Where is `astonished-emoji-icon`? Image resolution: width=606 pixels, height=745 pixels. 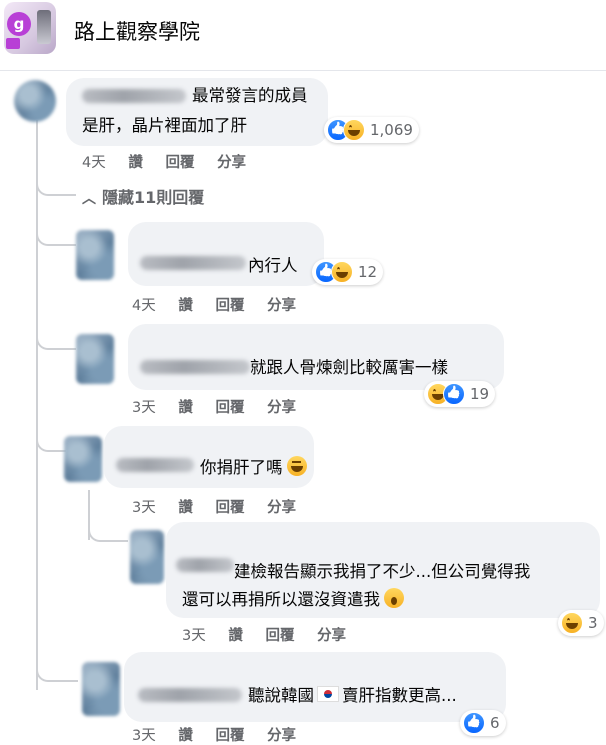
astonished-emoji-icon is located at coordinates (394, 598).